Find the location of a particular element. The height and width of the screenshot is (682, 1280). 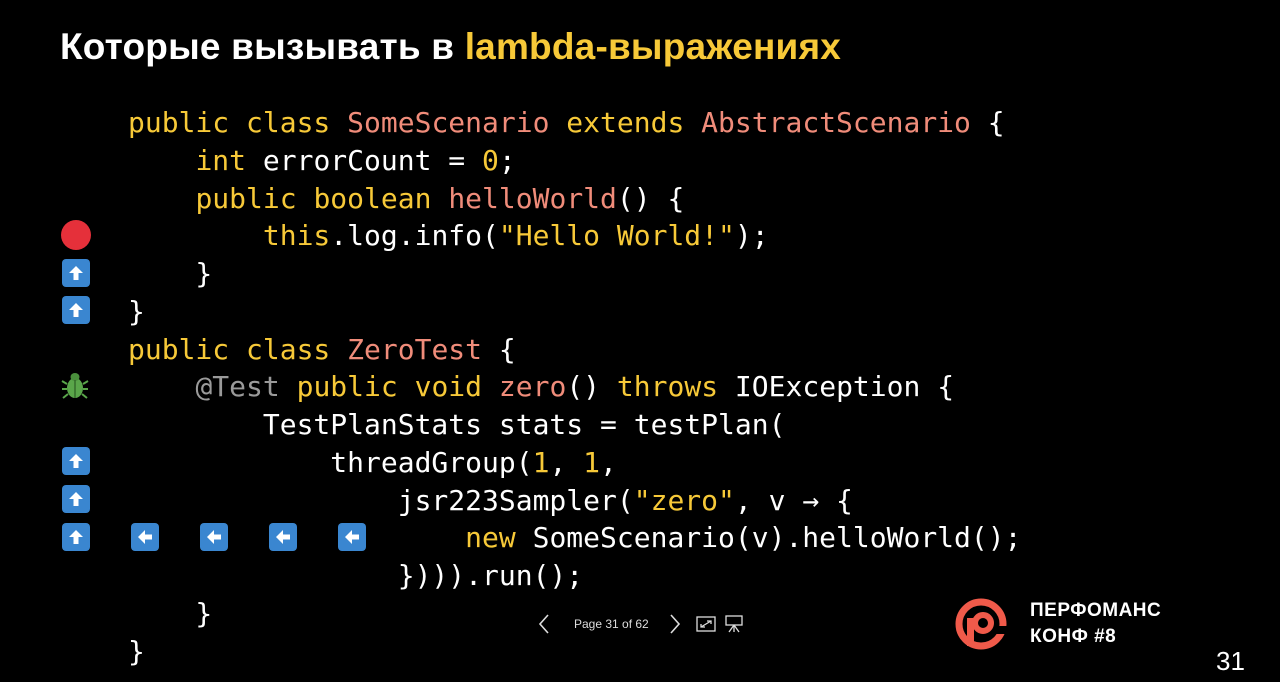

code-token: TestPlanStats stats = testPlan( is located at coordinates (457, 424).